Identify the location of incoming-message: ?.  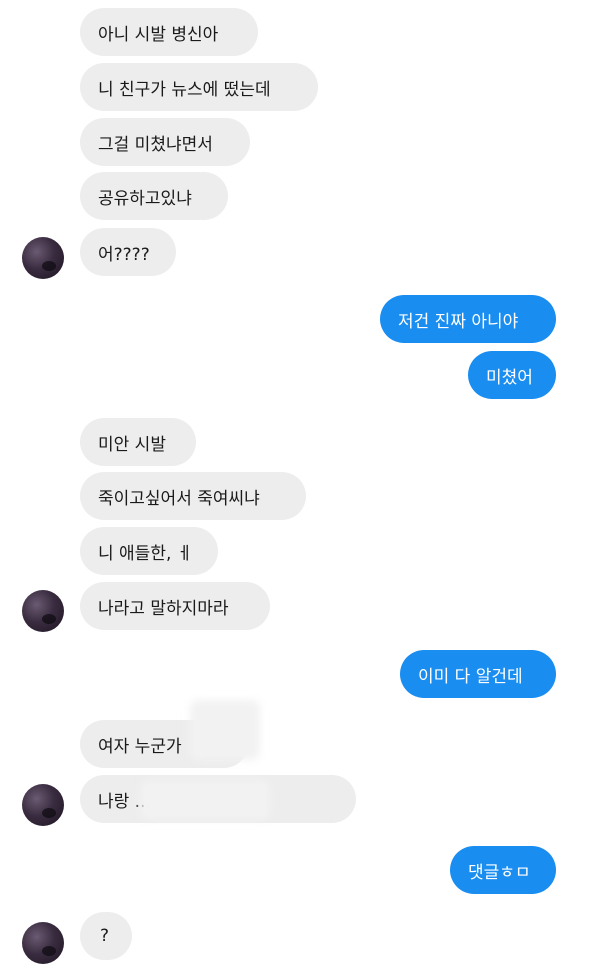
(106, 936).